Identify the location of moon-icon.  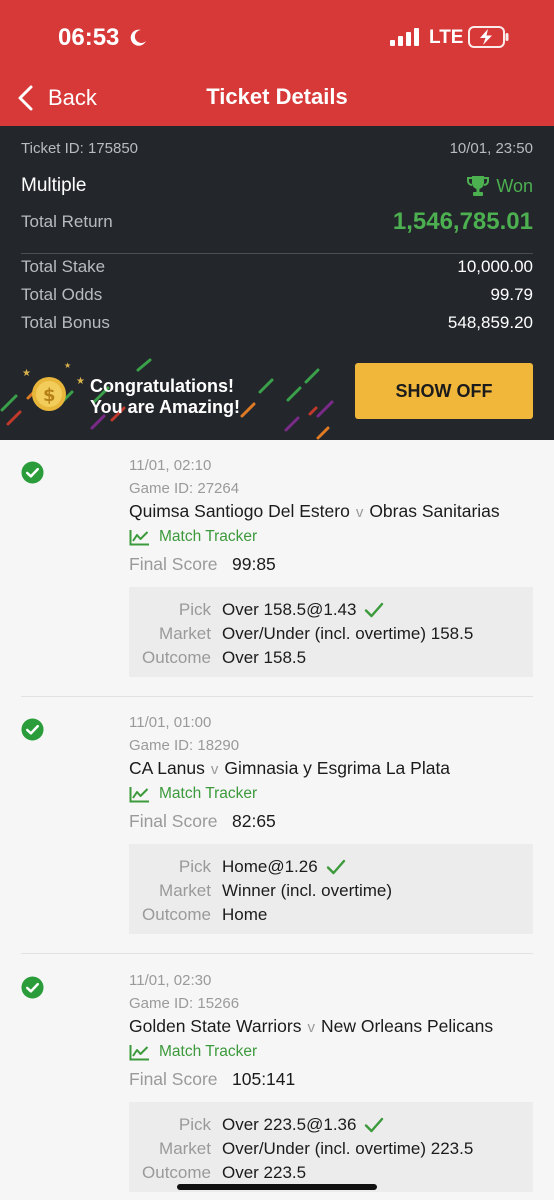
(138, 37).